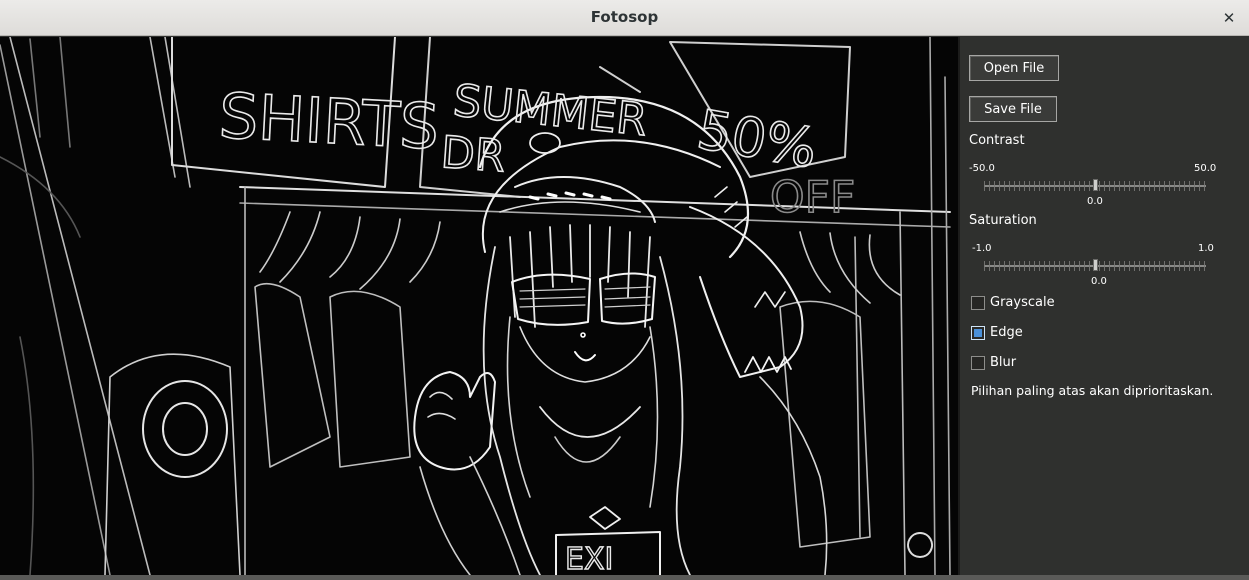  I want to click on sign-dr-text: DR, so click(473, 154).